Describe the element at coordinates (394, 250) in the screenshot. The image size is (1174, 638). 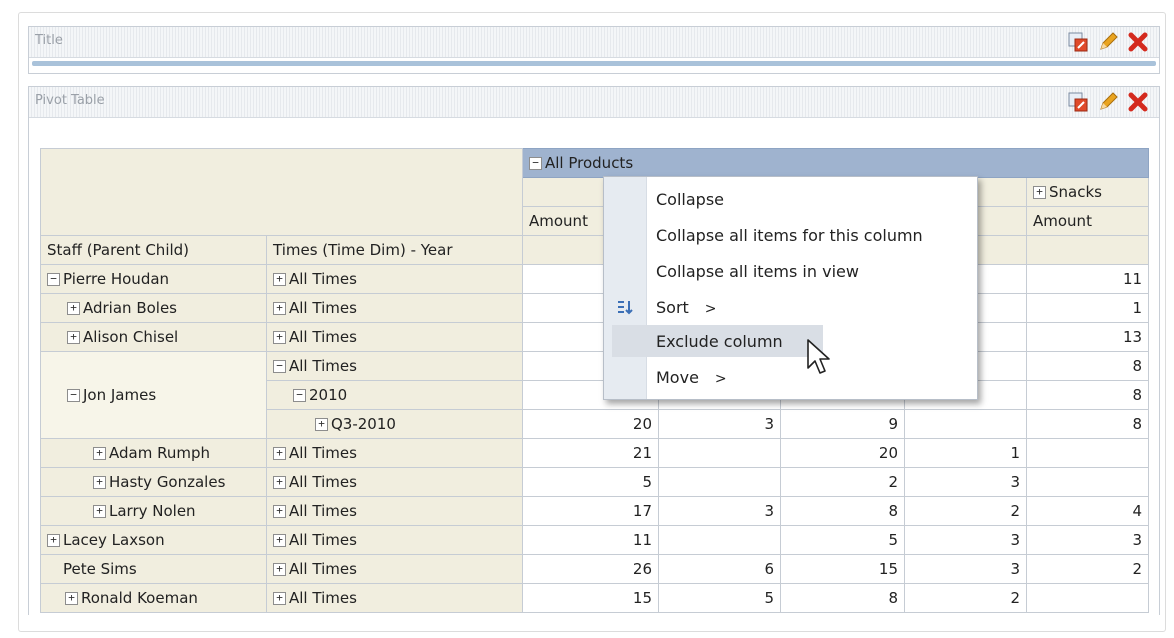
I see `times-column-header: Times (Time Dim) - Year` at that location.